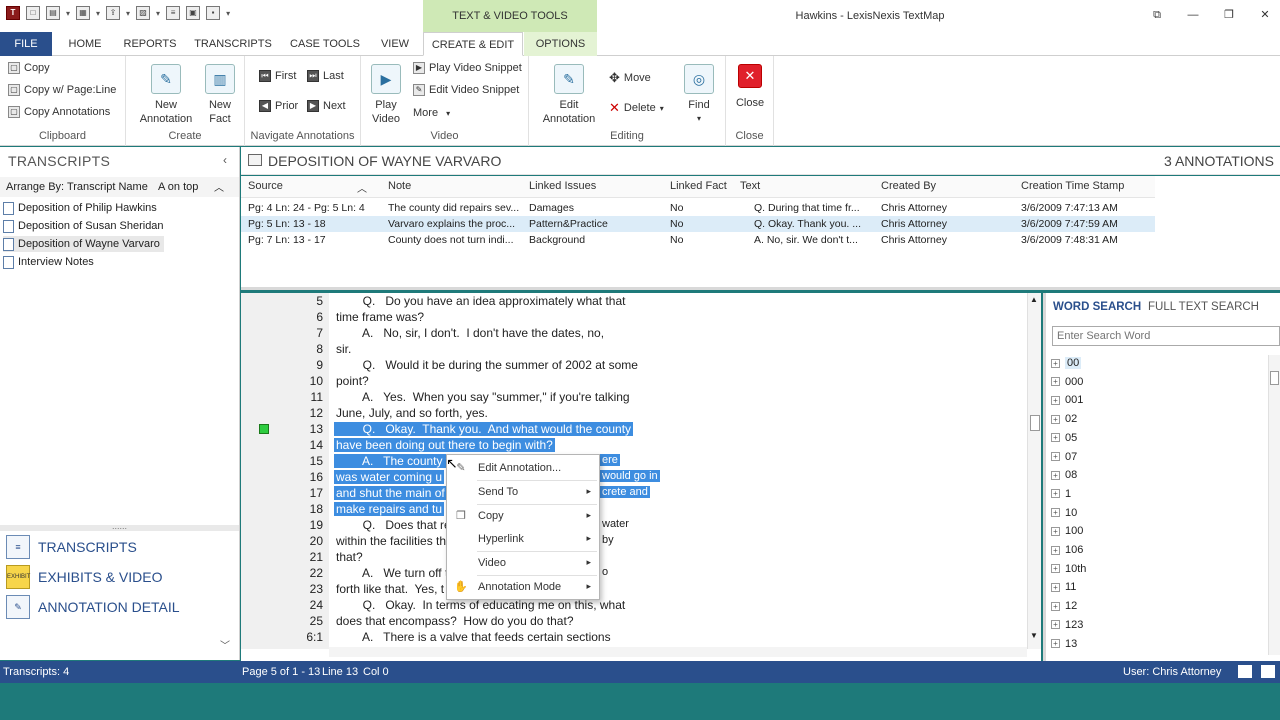 The height and width of the screenshot is (720, 1280). Describe the element at coordinates (113, 13) in the screenshot. I see `export-icon: ⇪` at that location.